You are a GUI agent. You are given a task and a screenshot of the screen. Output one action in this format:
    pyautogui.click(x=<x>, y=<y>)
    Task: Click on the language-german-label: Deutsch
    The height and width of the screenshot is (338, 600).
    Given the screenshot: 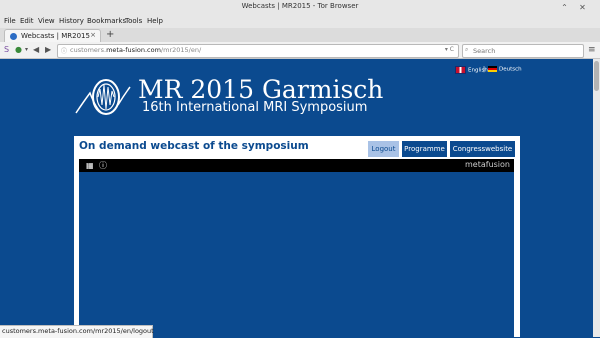 What is the action you would take?
    pyautogui.click(x=510, y=69)
    